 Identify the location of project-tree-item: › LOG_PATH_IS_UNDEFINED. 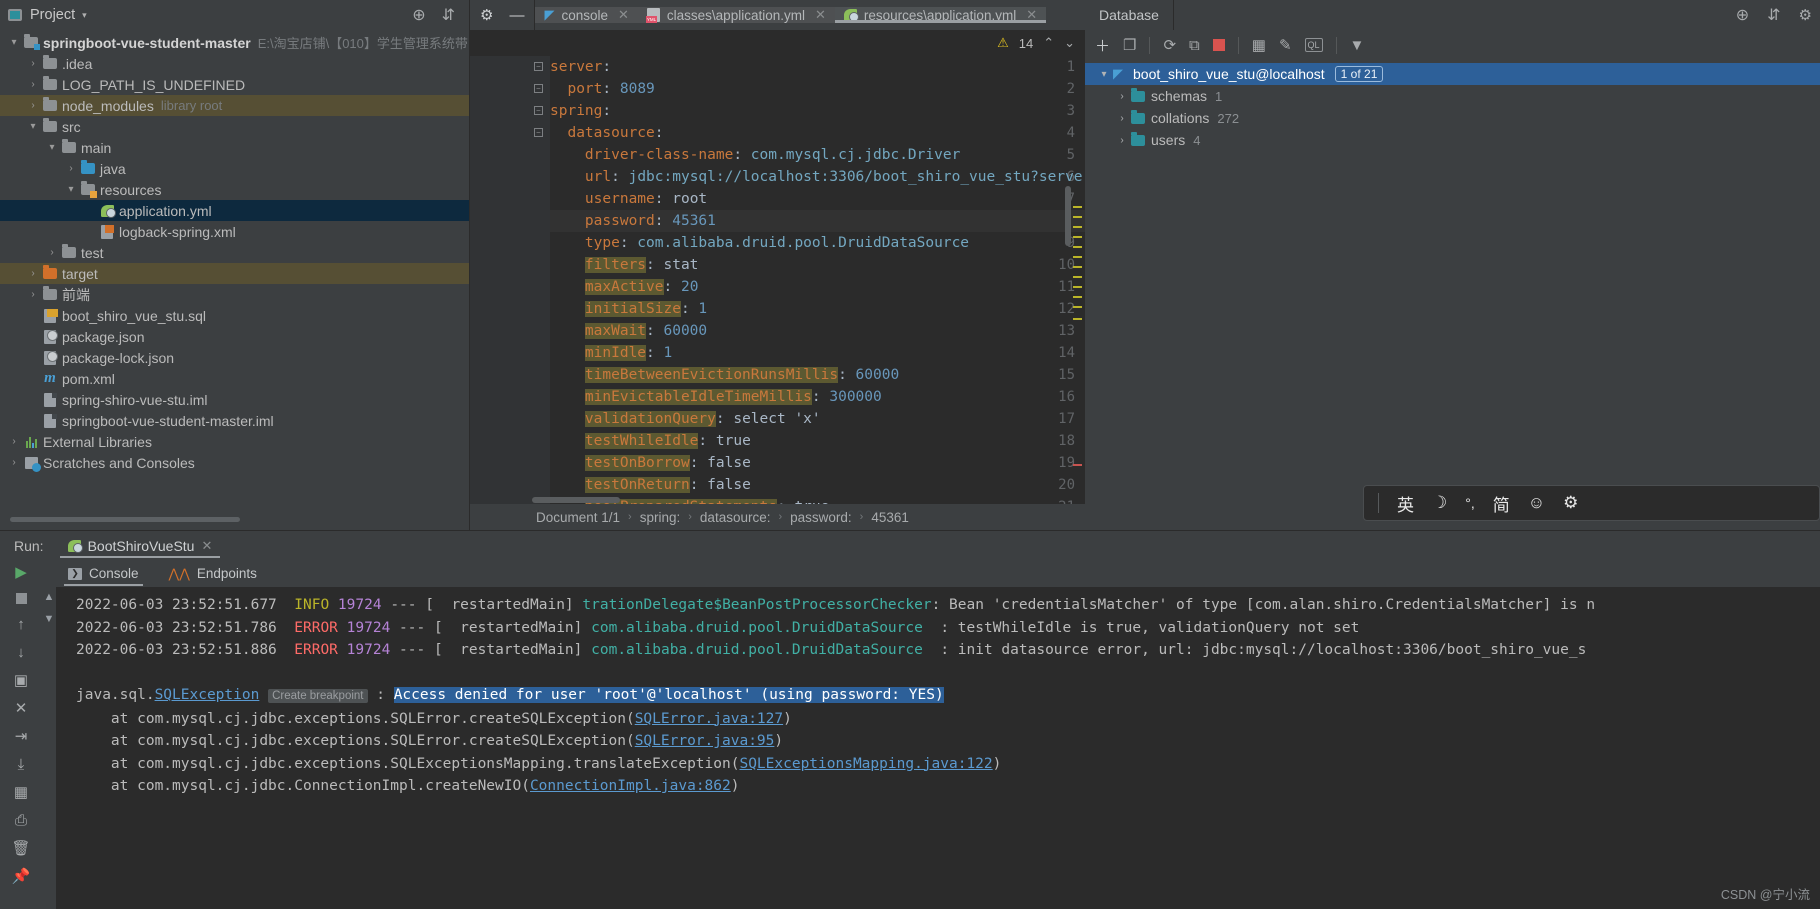
(234, 84).